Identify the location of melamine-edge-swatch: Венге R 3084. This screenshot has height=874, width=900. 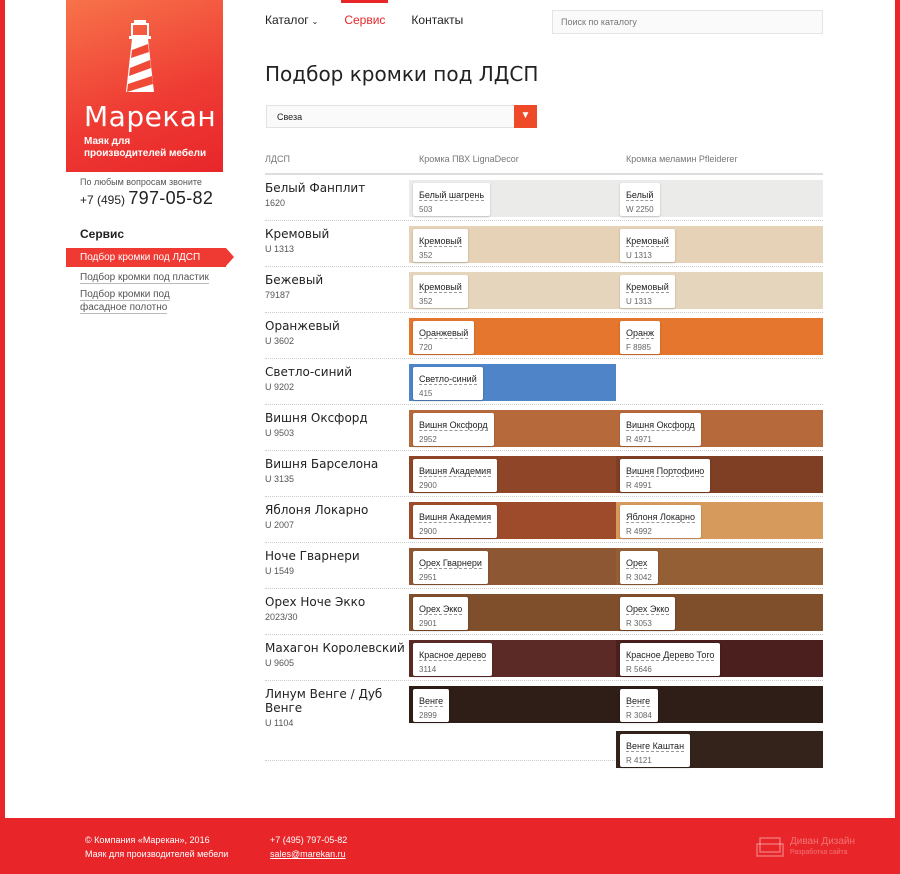
(719, 704).